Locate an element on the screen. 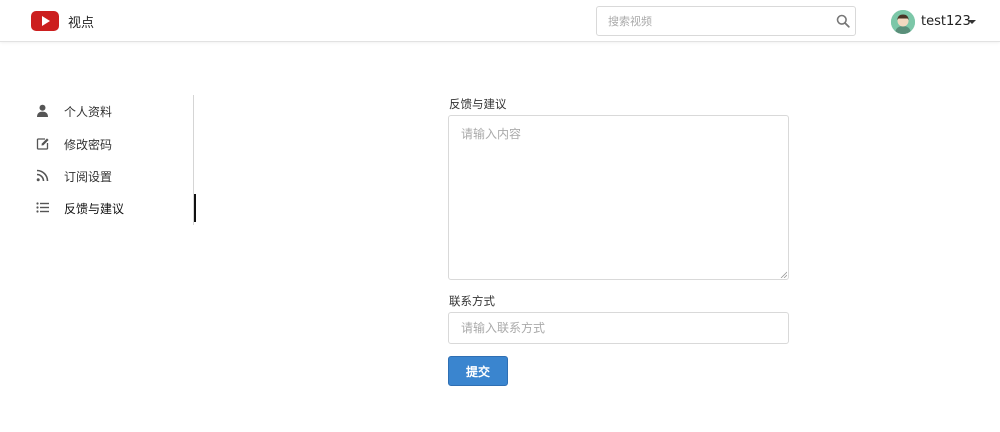  edit-icon is located at coordinates (42, 144).